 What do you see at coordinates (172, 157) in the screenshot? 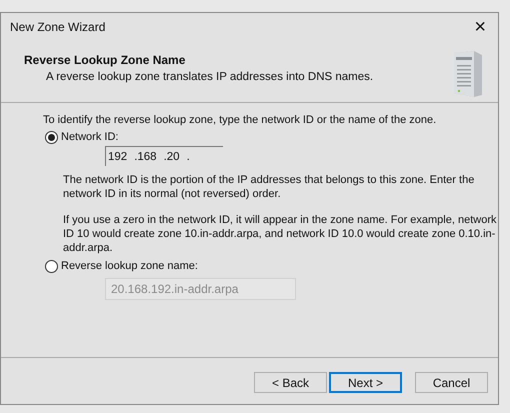
I see `octet-text: .20` at bounding box center [172, 157].